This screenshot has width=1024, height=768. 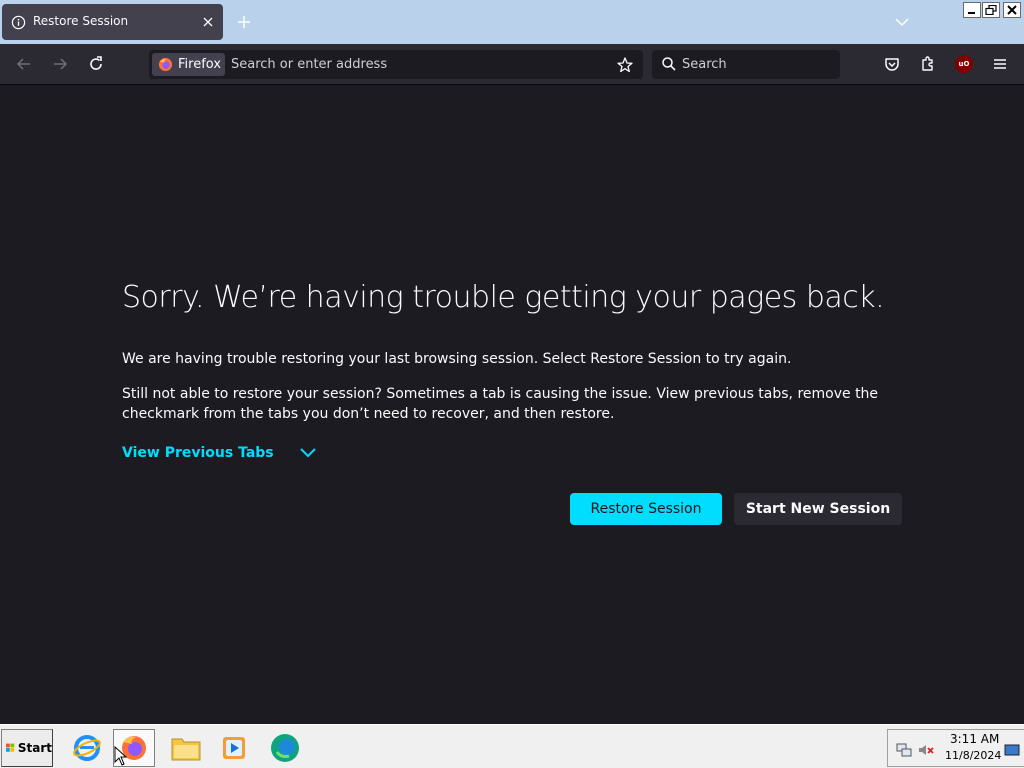 I want to click on tab-restore-session: Restore Session, so click(x=112, y=22).